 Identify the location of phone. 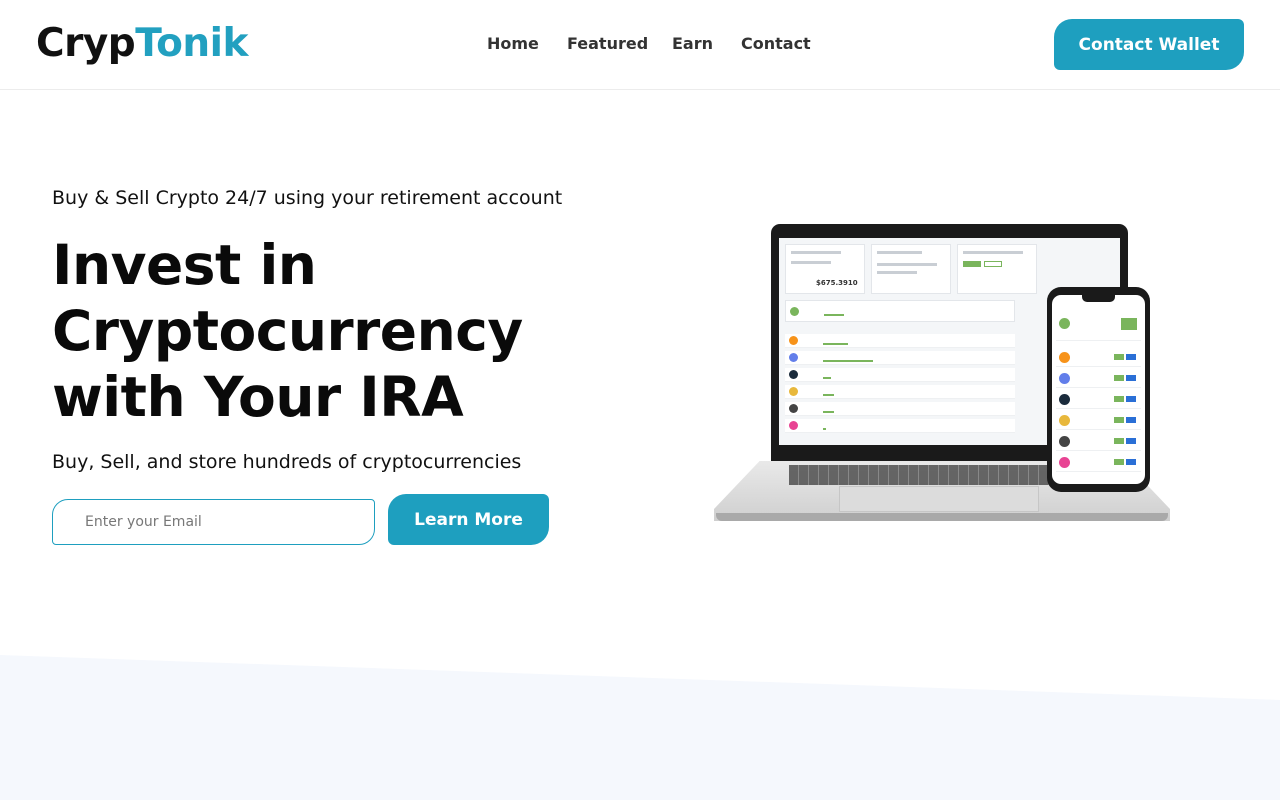
(1098, 389).